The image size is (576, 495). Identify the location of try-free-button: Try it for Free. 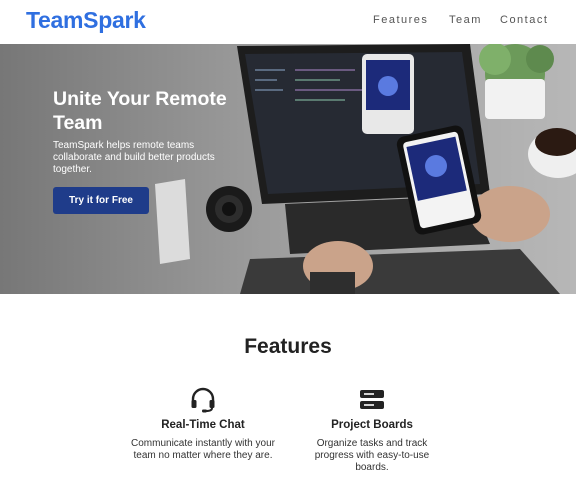
(101, 200).